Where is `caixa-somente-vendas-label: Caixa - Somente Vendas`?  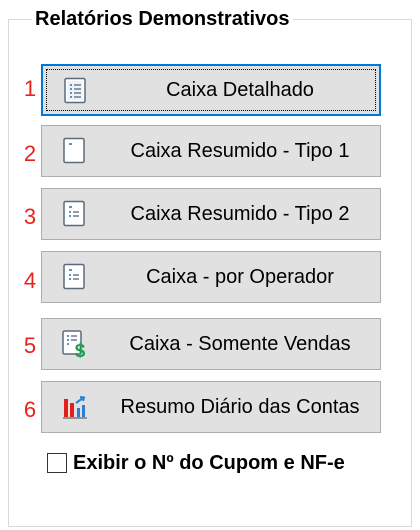 caixa-somente-vendas-label: Caixa - Somente Vendas is located at coordinates (240, 343).